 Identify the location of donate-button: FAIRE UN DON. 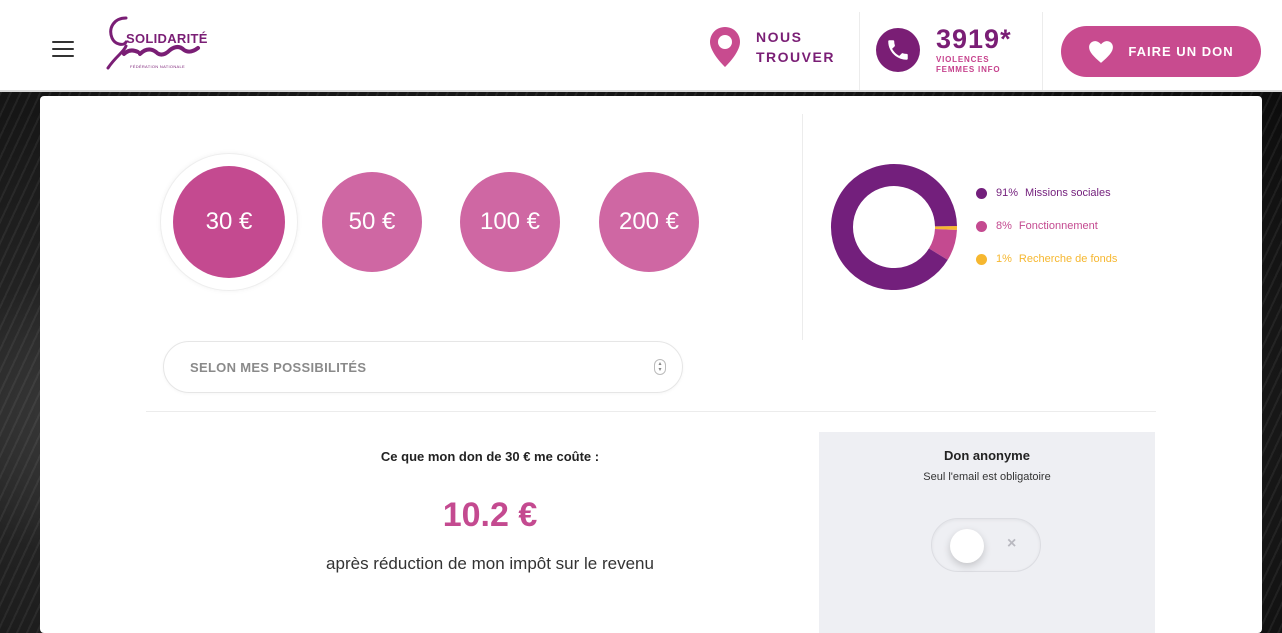
(1161, 51).